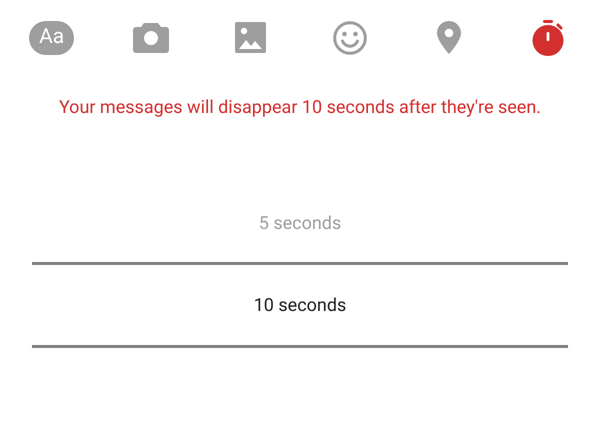 This screenshot has height=431, width=600. What do you see at coordinates (300, 108) in the screenshot?
I see `disappear-notice: Your messages will disappear 10 seconds after they're seen.` at bounding box center [300, 108].